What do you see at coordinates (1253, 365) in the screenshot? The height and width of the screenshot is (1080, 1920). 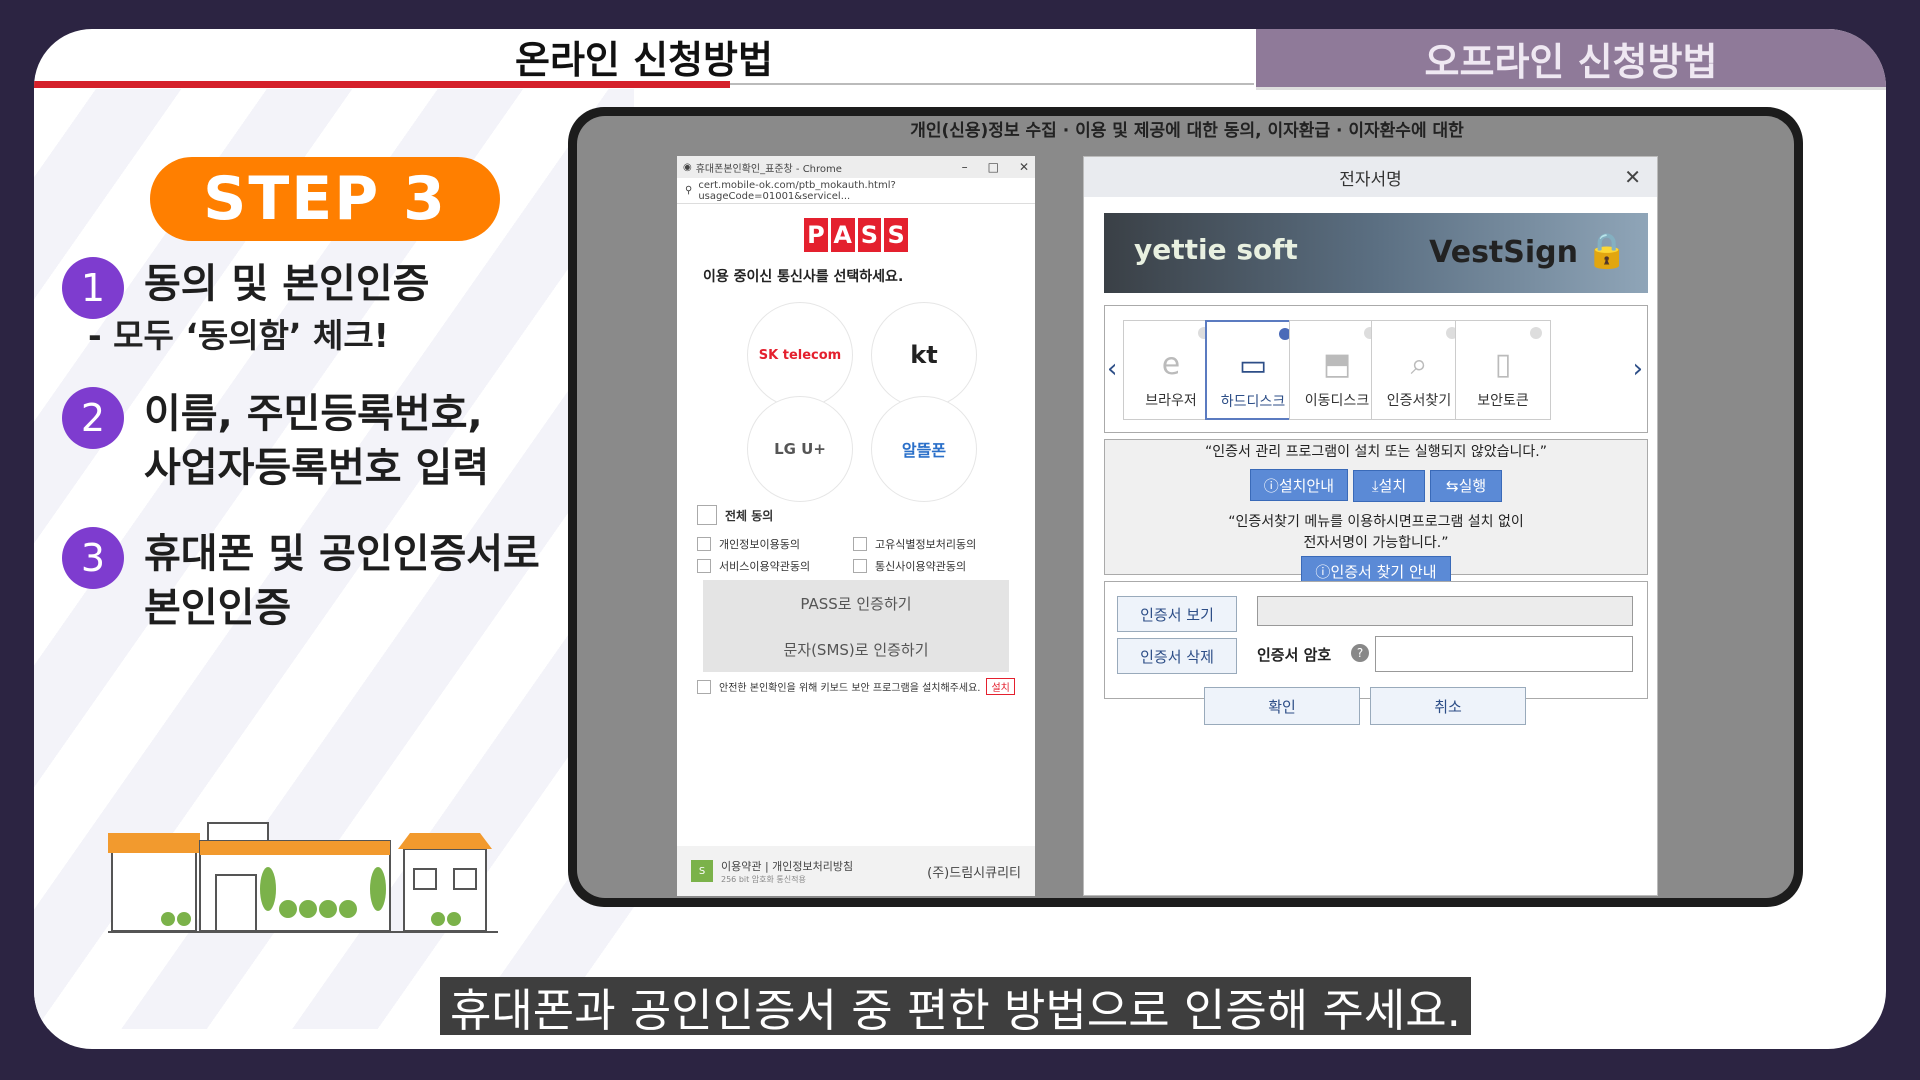 I see `monitor-icon: ▭` at bounding box center [1253, 365].